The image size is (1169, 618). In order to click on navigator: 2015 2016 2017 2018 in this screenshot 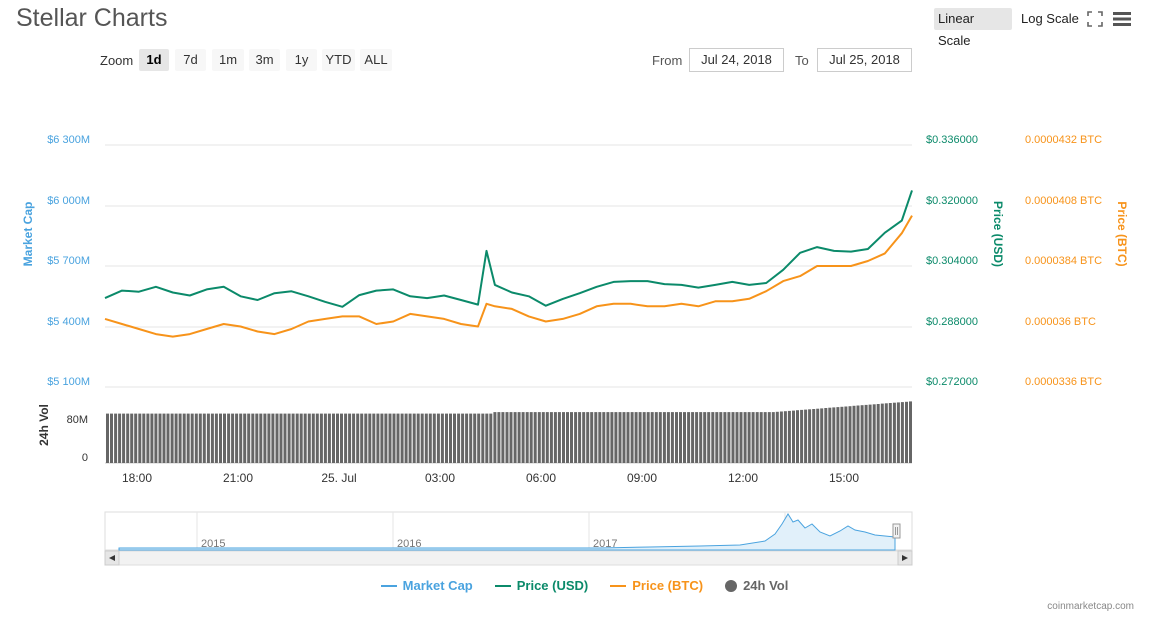, I will do `click(508, 531)`.